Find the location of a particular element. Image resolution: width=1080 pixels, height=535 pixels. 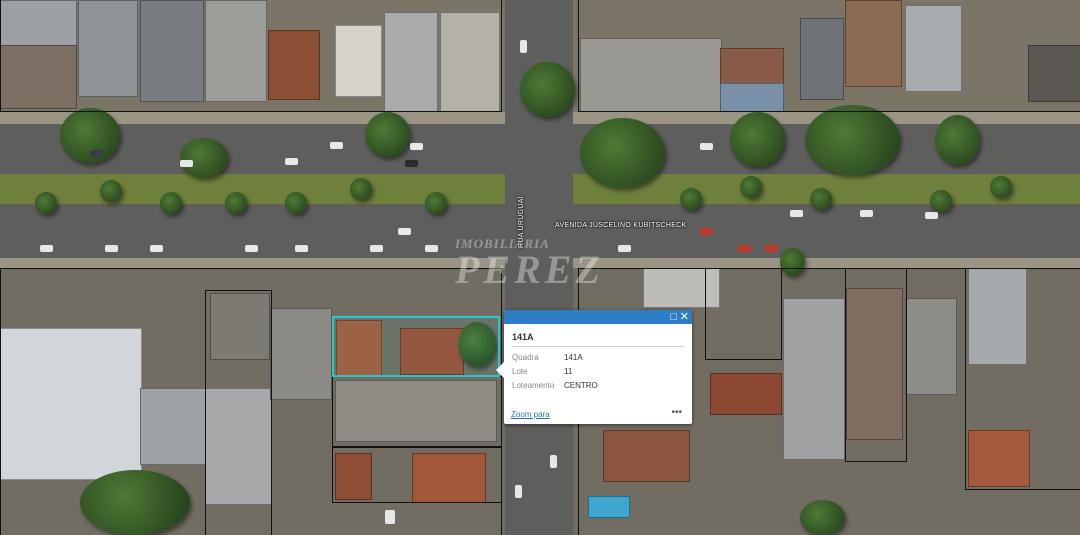

close-icon: ✕ is located at coordinates (684, 317).